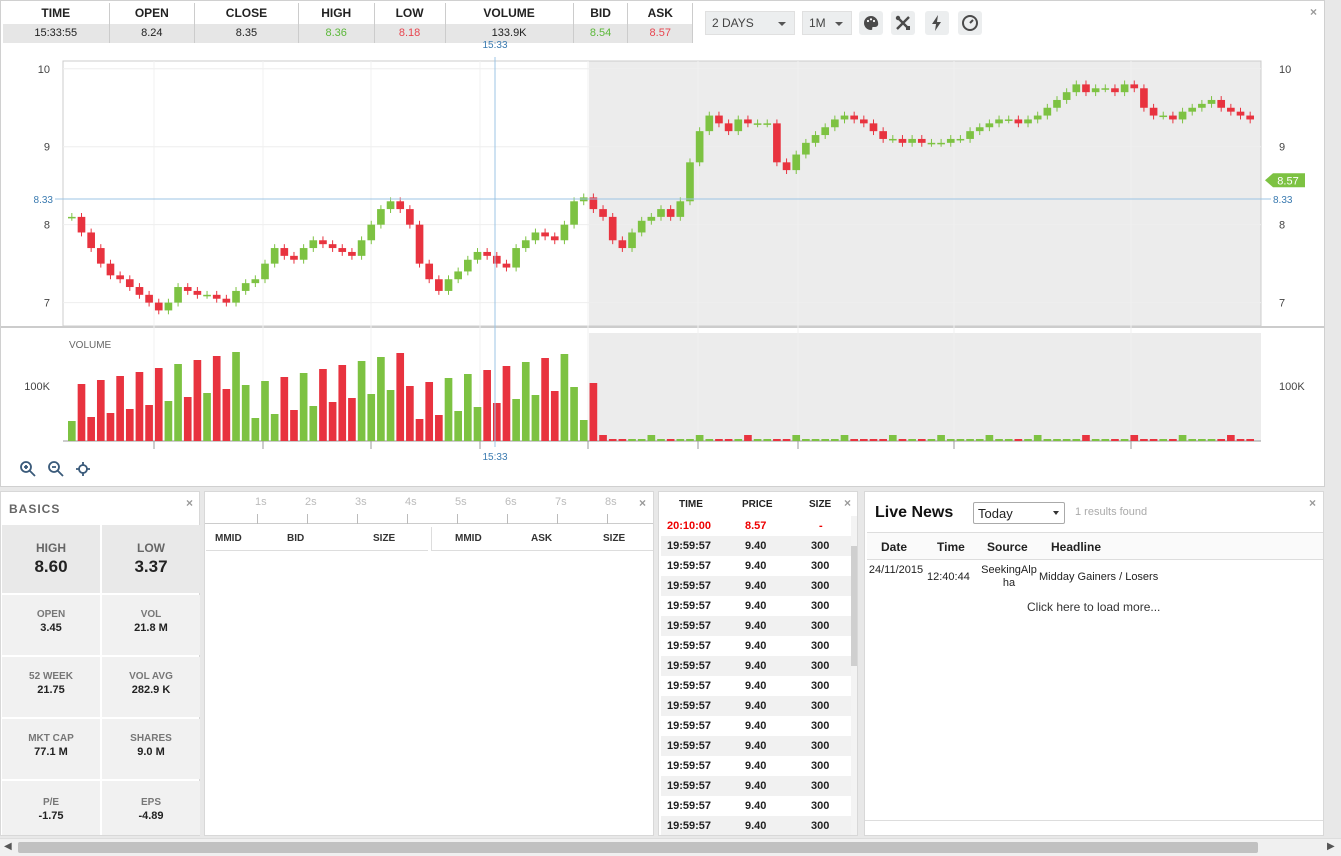  I want to click on chevron-down-icon, so click(1056, 513).